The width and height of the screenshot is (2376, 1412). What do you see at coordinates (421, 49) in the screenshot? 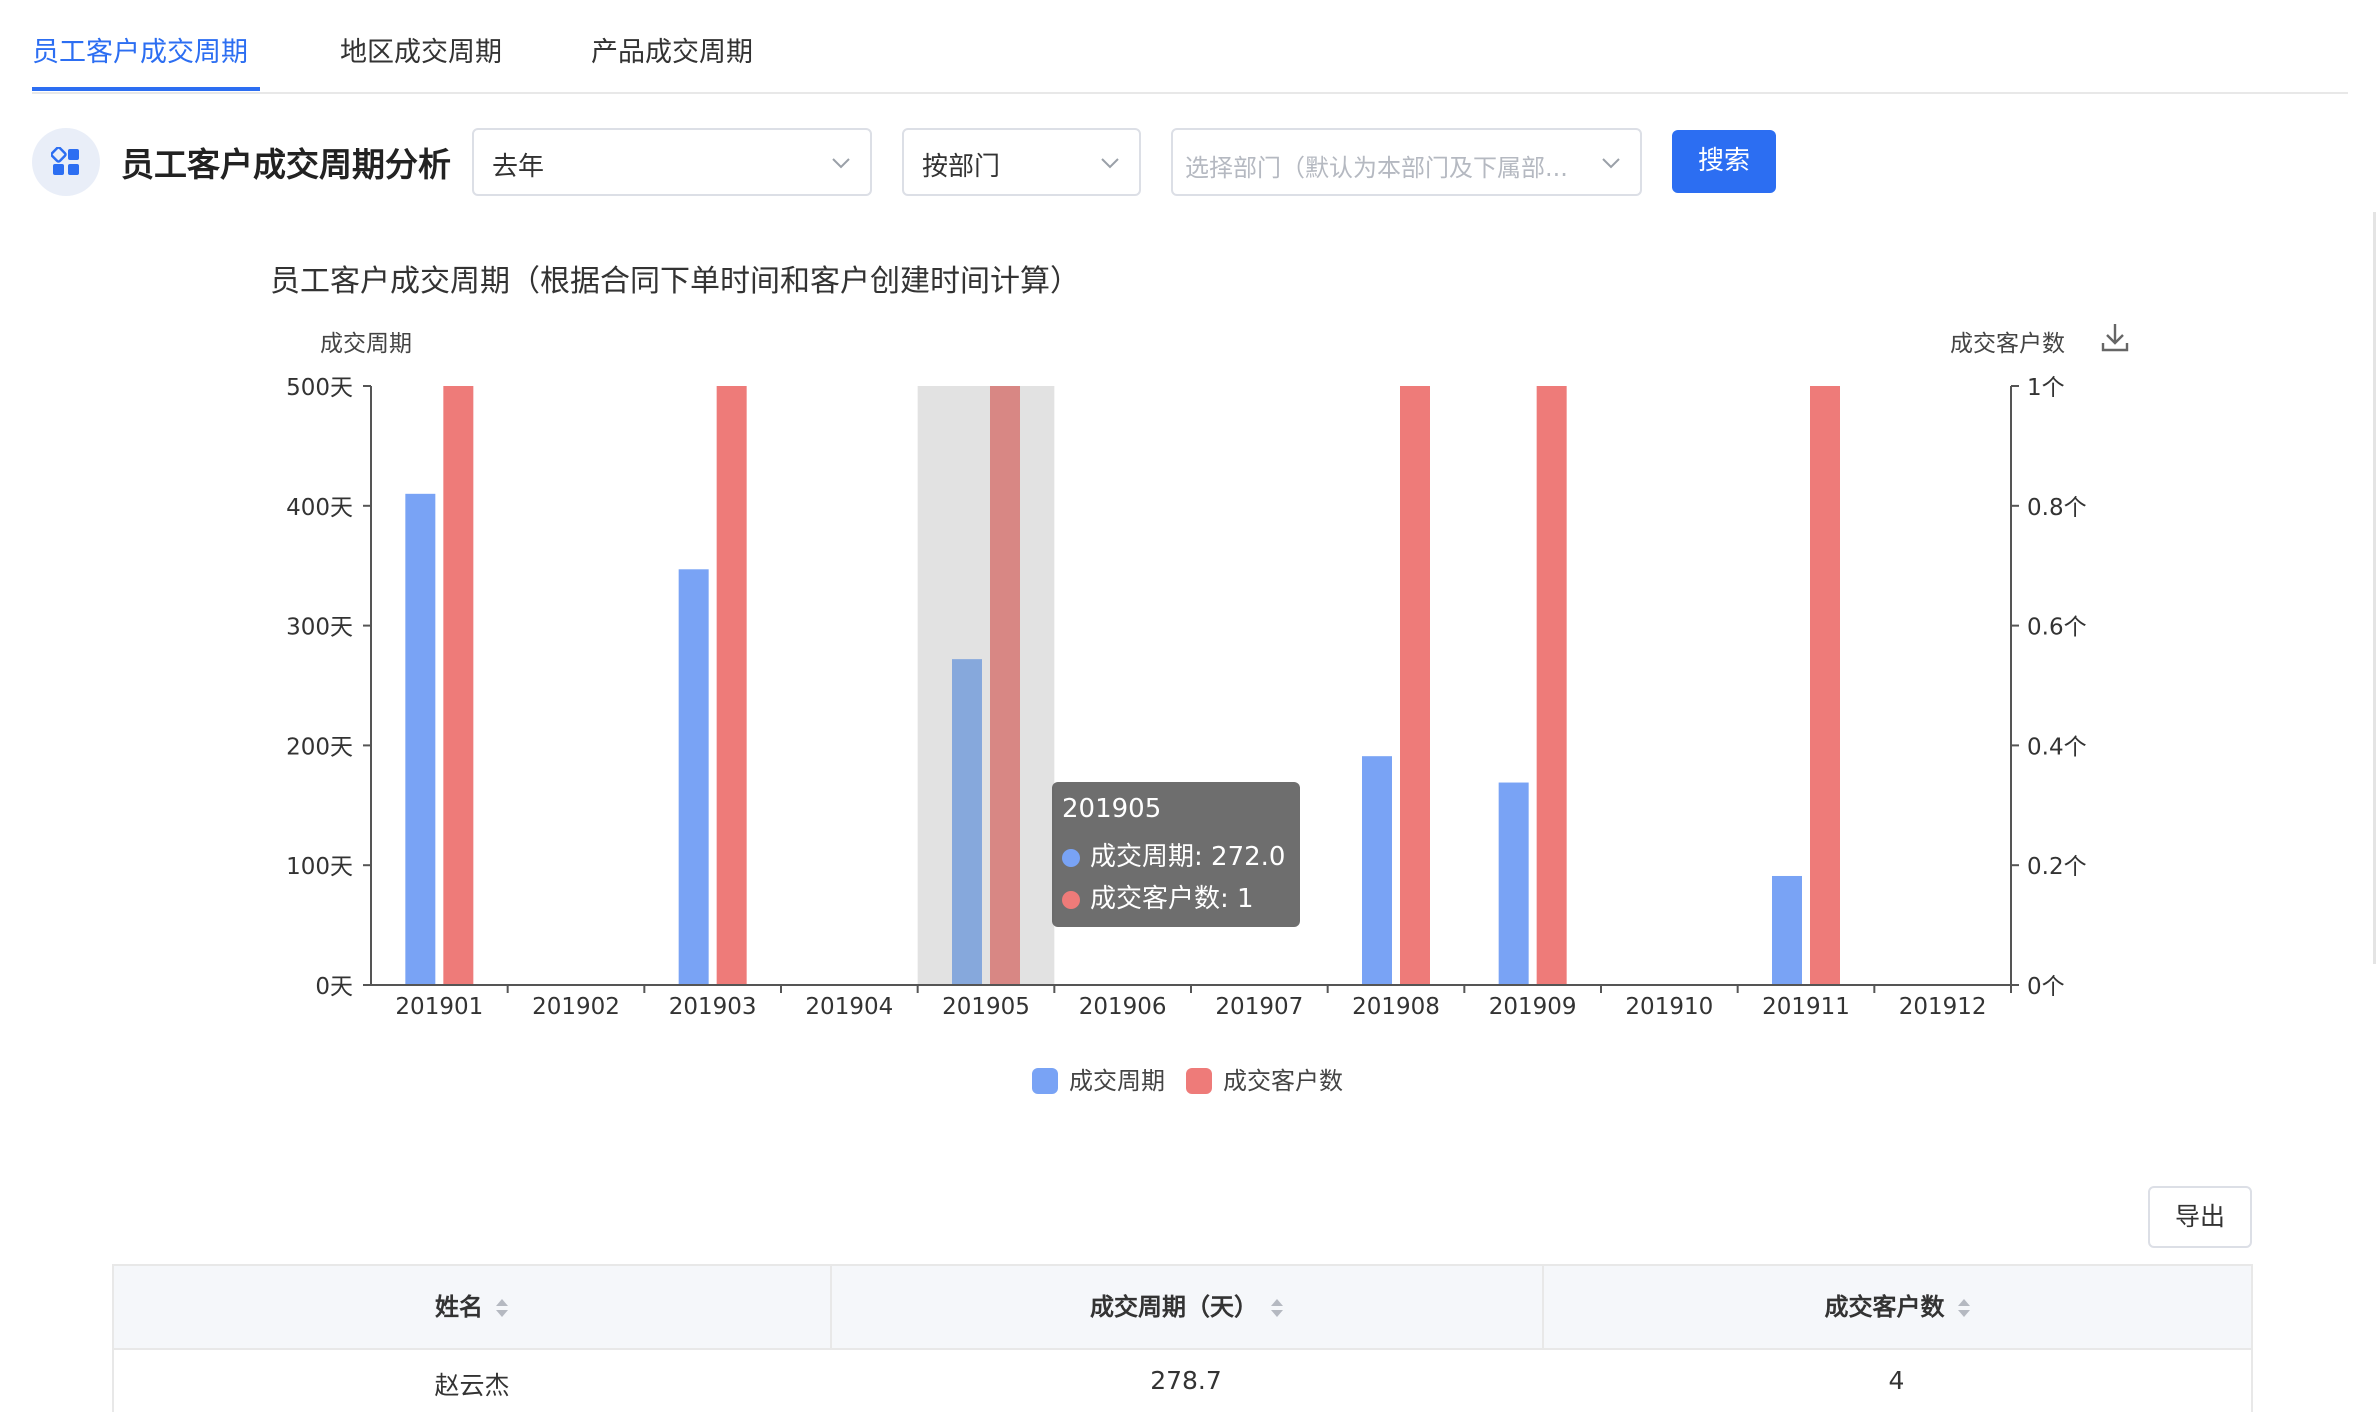
I see `tab-region-cycle: 地区成交周期` at bounding box center [421, 49].